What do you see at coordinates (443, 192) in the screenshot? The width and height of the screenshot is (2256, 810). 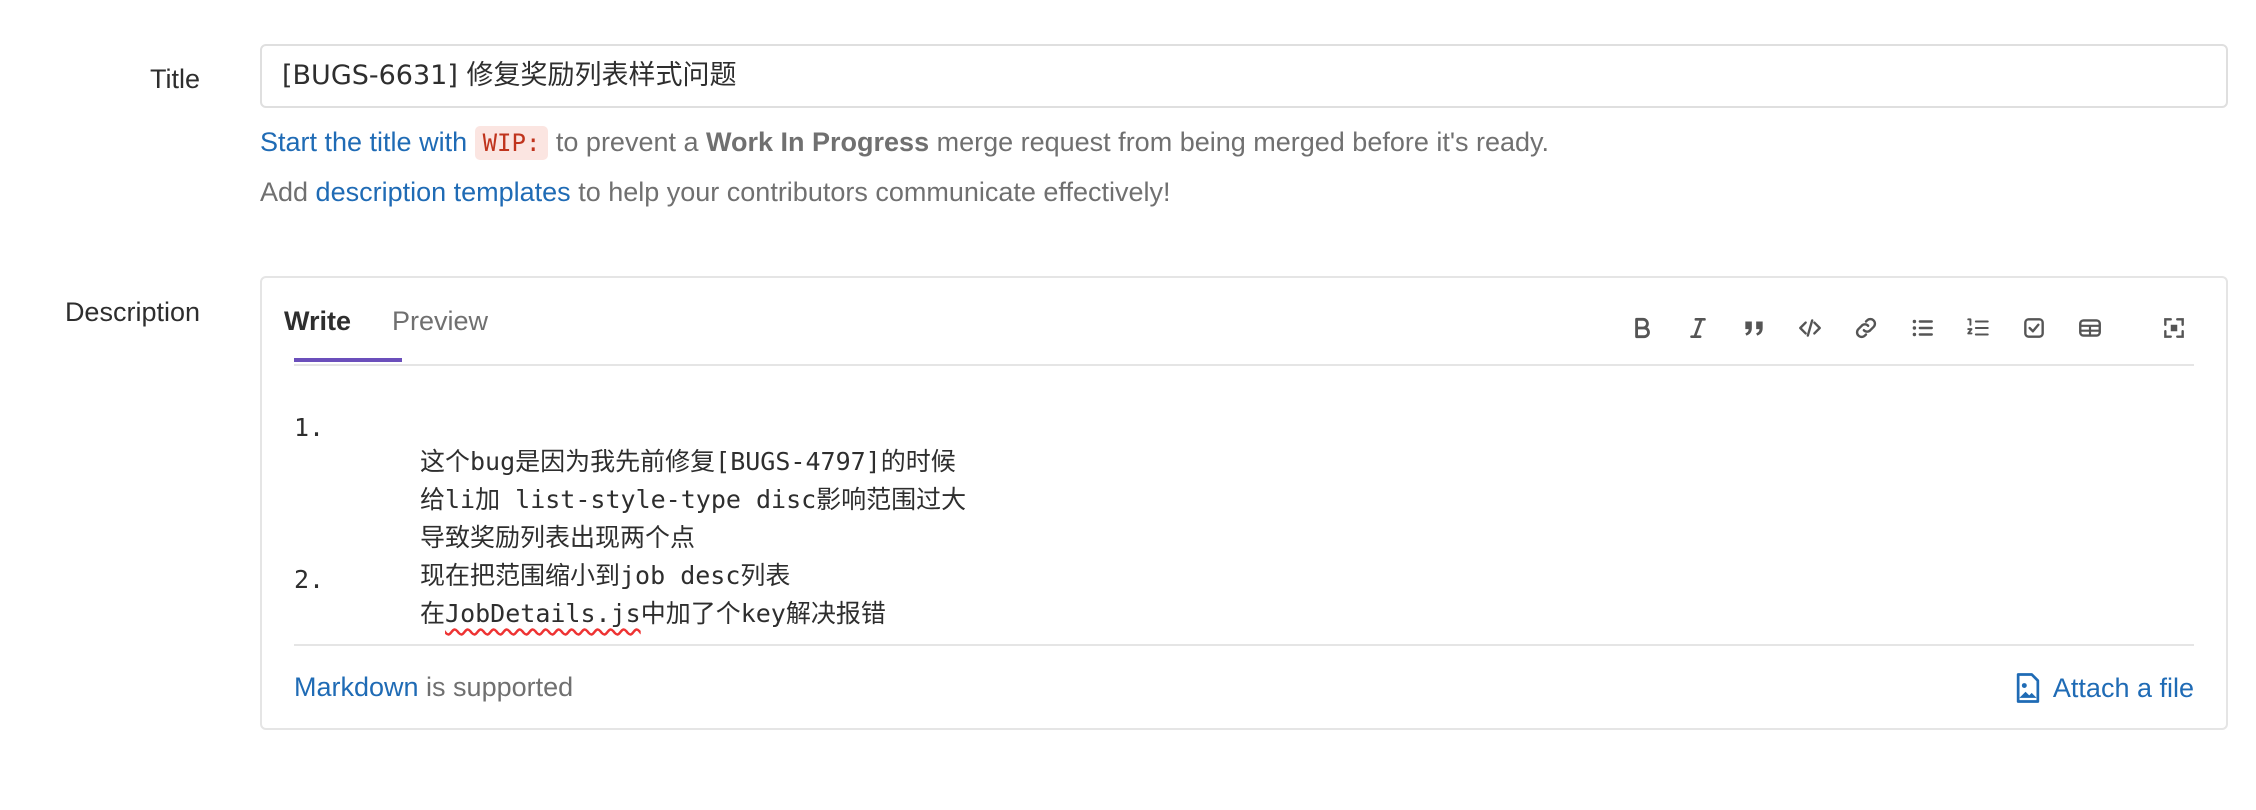 I see `description-templates-link: description templates` at bounding box center [443, 192].